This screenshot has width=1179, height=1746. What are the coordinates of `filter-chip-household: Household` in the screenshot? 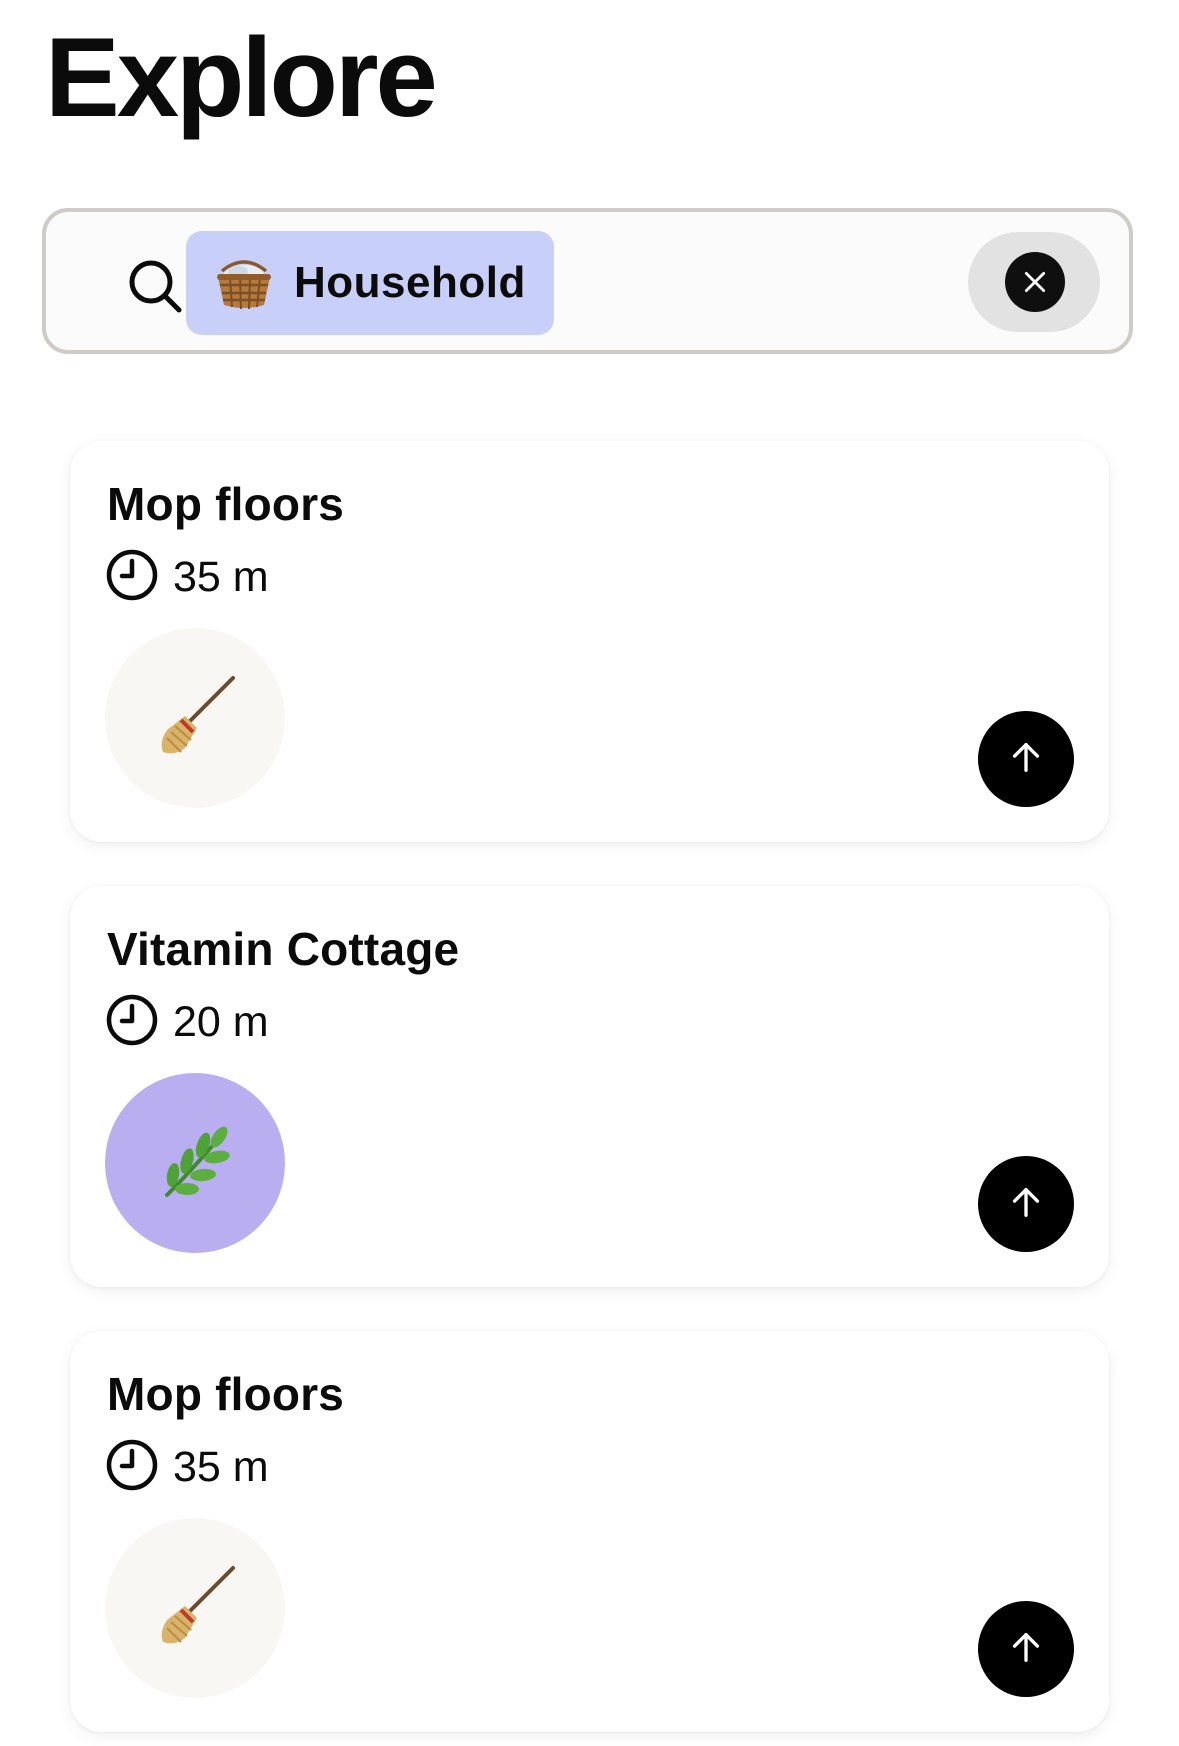 It's located at (370, 283).